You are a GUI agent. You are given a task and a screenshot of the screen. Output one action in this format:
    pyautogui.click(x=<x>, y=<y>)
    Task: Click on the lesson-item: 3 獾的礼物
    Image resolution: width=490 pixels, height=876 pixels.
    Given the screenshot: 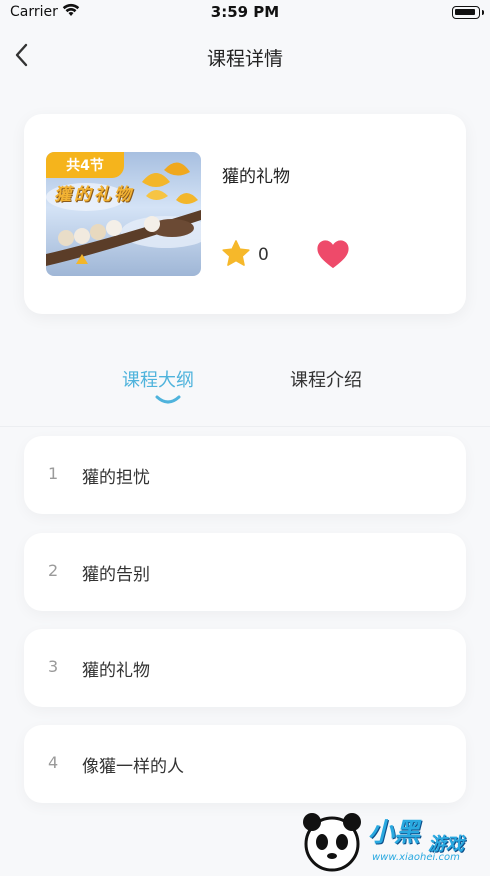 What is the action you would take?
    pyautogui.click(x=245, y=668)
    